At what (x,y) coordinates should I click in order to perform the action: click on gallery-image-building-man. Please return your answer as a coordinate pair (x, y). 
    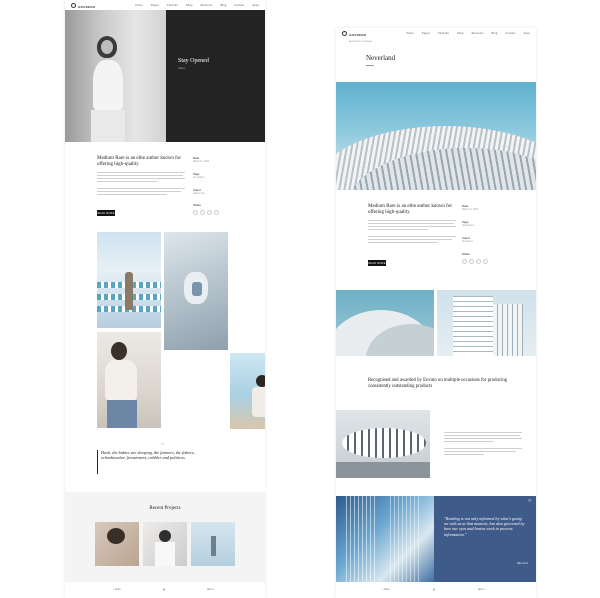
    Looking at the image, I should click on (129, 280).